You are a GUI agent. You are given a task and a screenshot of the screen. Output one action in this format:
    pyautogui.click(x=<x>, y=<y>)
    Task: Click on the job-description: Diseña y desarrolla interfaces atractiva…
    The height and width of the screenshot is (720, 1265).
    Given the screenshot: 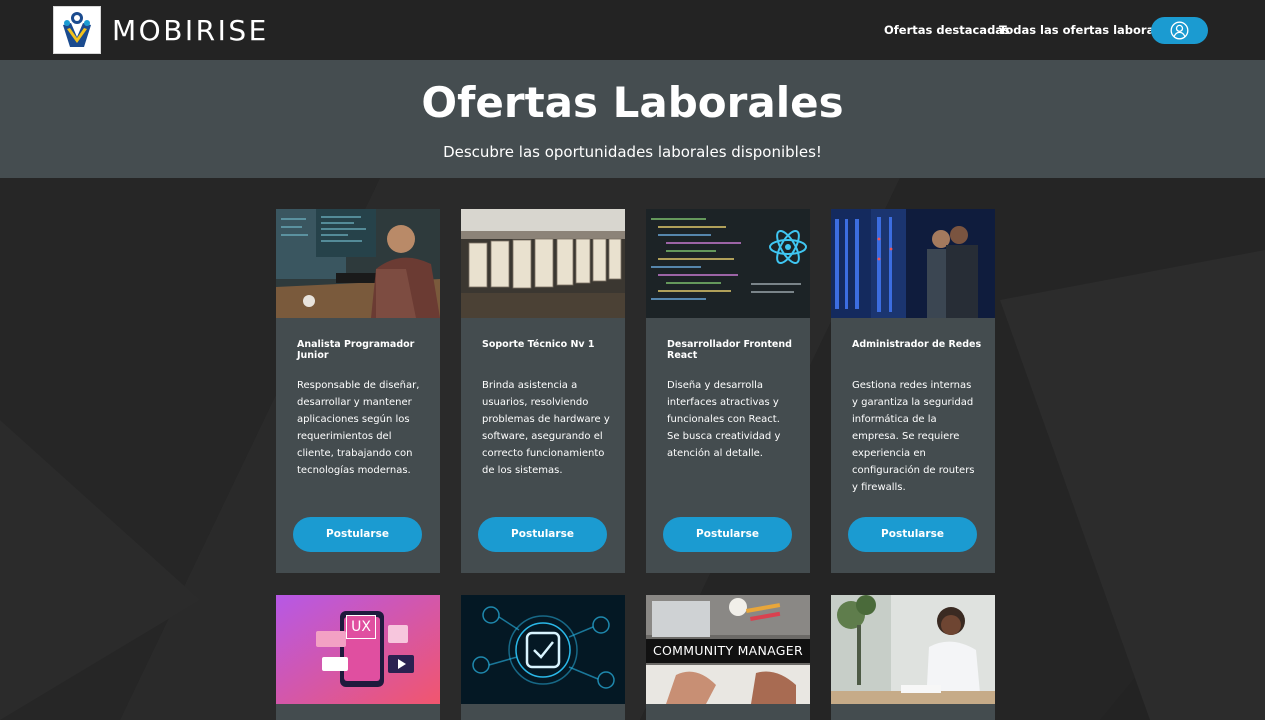 What is the action you would take?
    pyautogui.click(x=724, y=419)
    